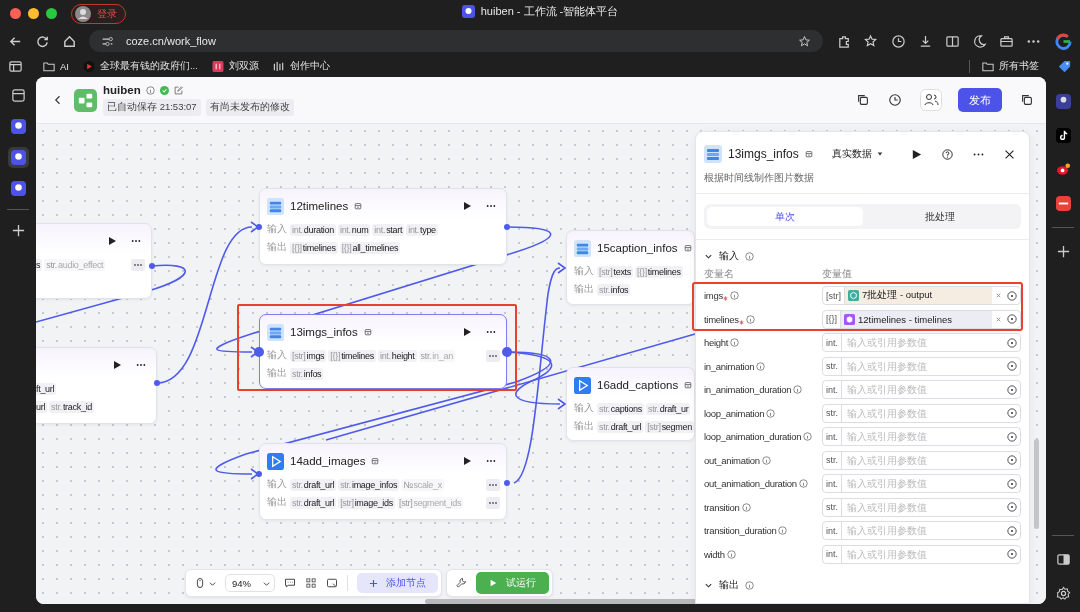 This screenshot has height=612, width=1080. I want to click on workflow-node: 14add_images 输入 str.draft_url str.image_infos №scale_x 输出 str.draft_url [str]image_ids [str]segment_ids, so click(383, 481).